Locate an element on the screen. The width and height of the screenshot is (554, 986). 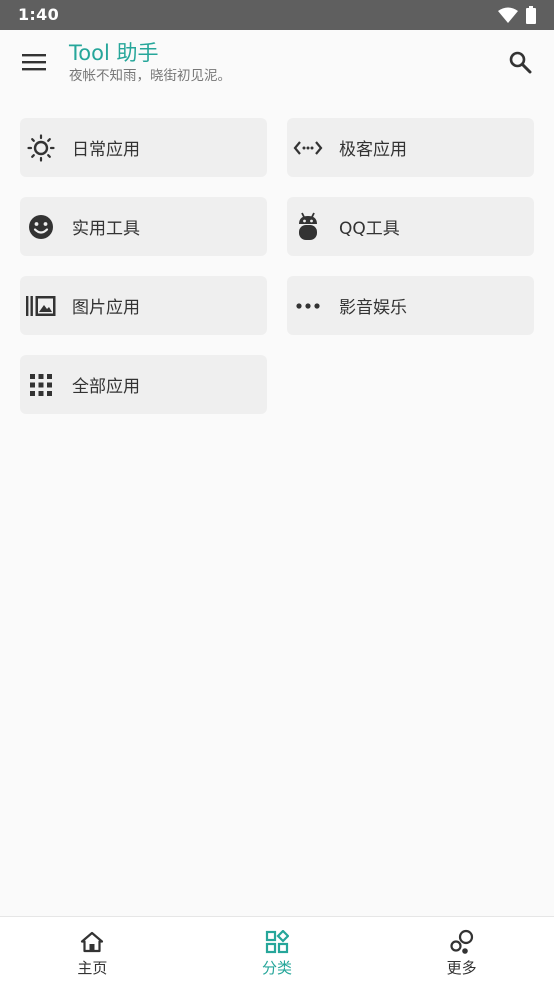
app-bar: Tool 助手 夜帐不知雨，晓街初见泥。 is located at coordinates (277, 64).